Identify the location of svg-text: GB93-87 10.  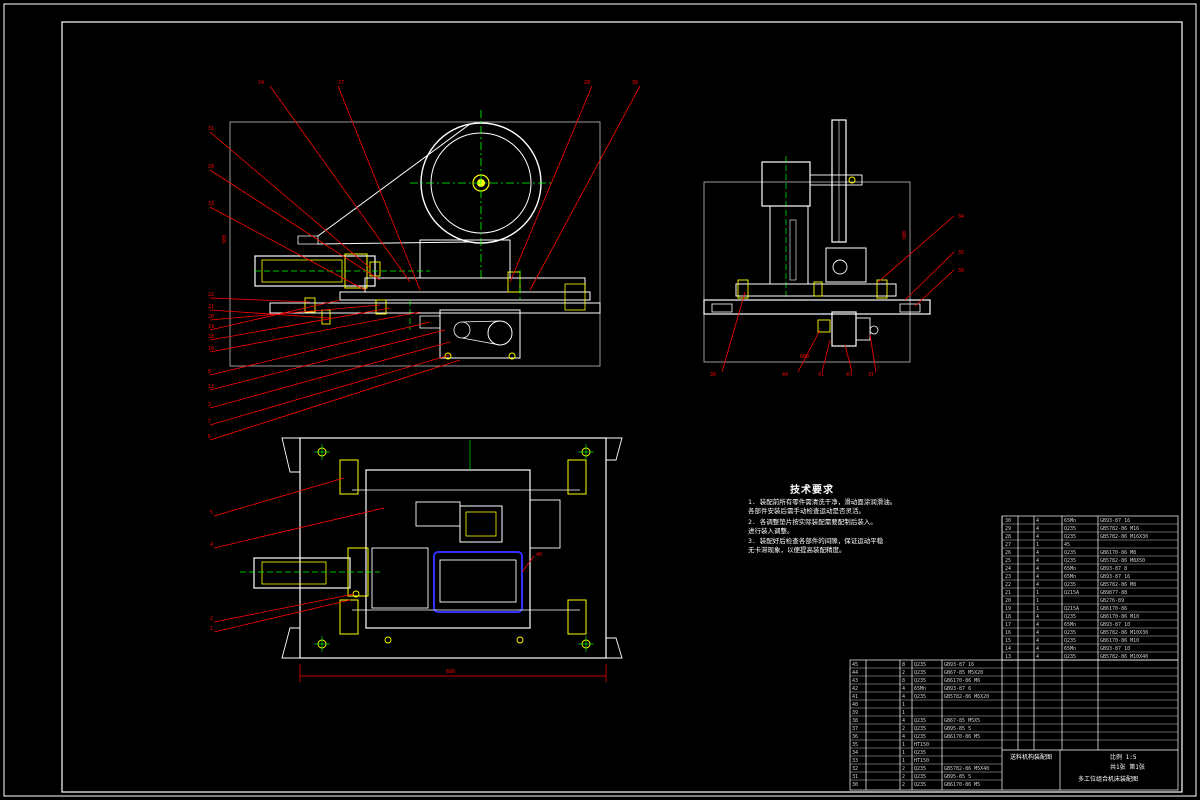
(1115, 649).